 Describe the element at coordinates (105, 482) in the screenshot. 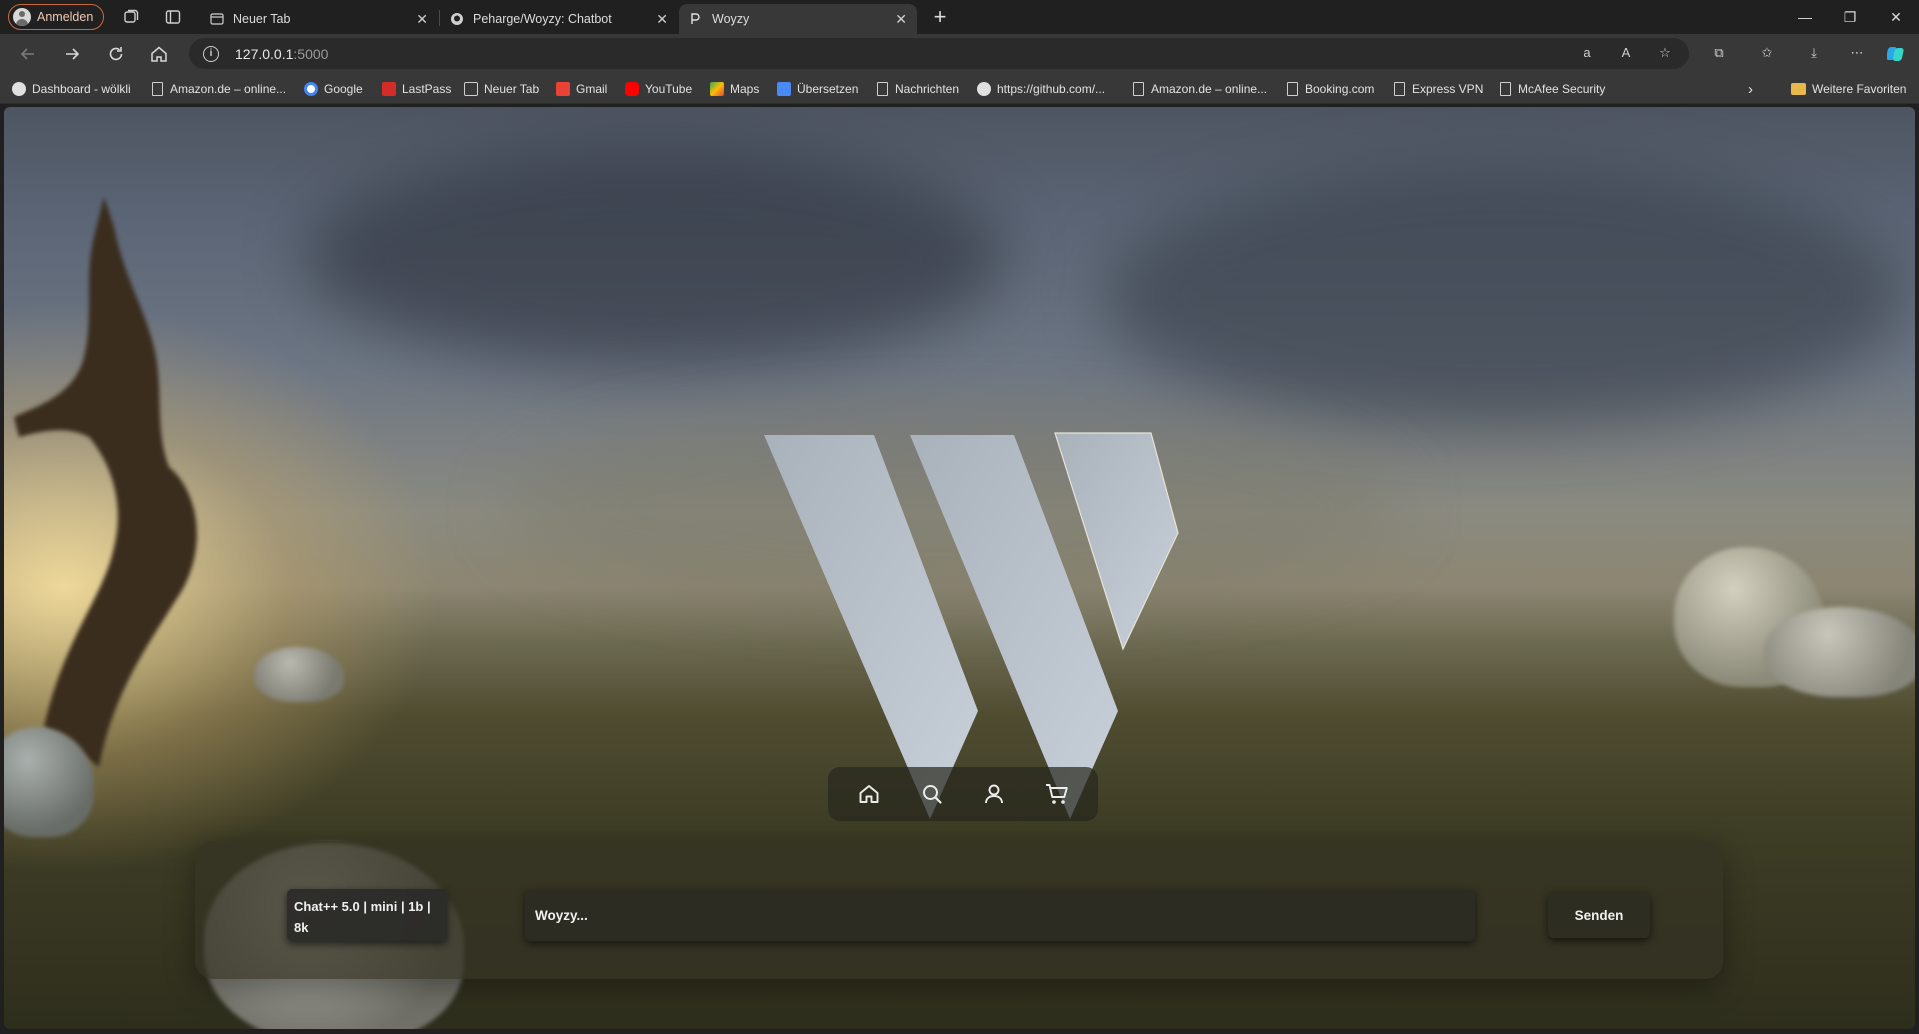

I see `tree-trunk-image` at that location.